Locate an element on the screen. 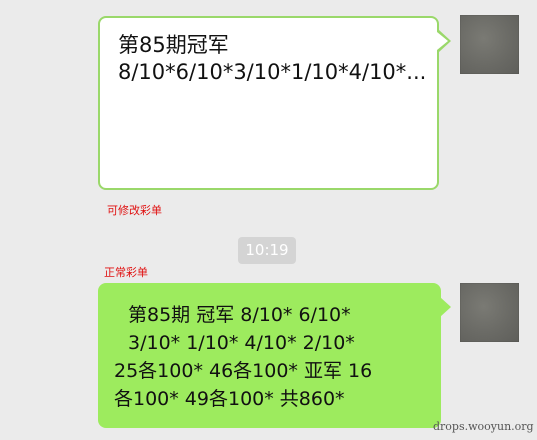 This screenshot has height=440, width=537. bubble-tail is located at coordinates (445, 307).